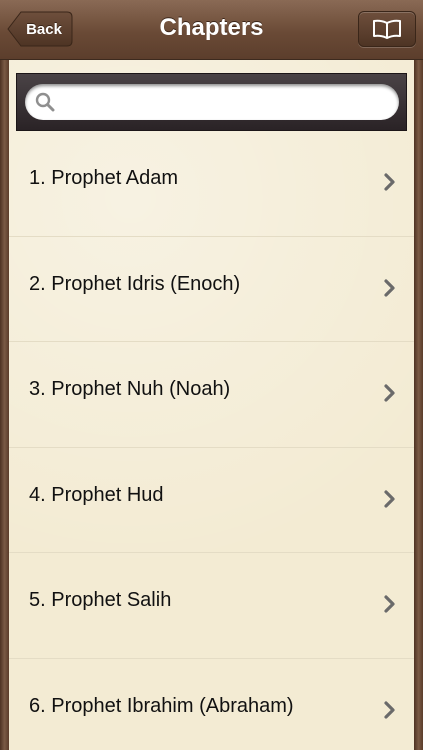 Image resolution: width=423 pixels, height=750 pixels. What do you see at coordinates (100, 600) in the screenshot?
I see `chapter-label: 5. Prophet Salih` at bounding box center [100, 600].